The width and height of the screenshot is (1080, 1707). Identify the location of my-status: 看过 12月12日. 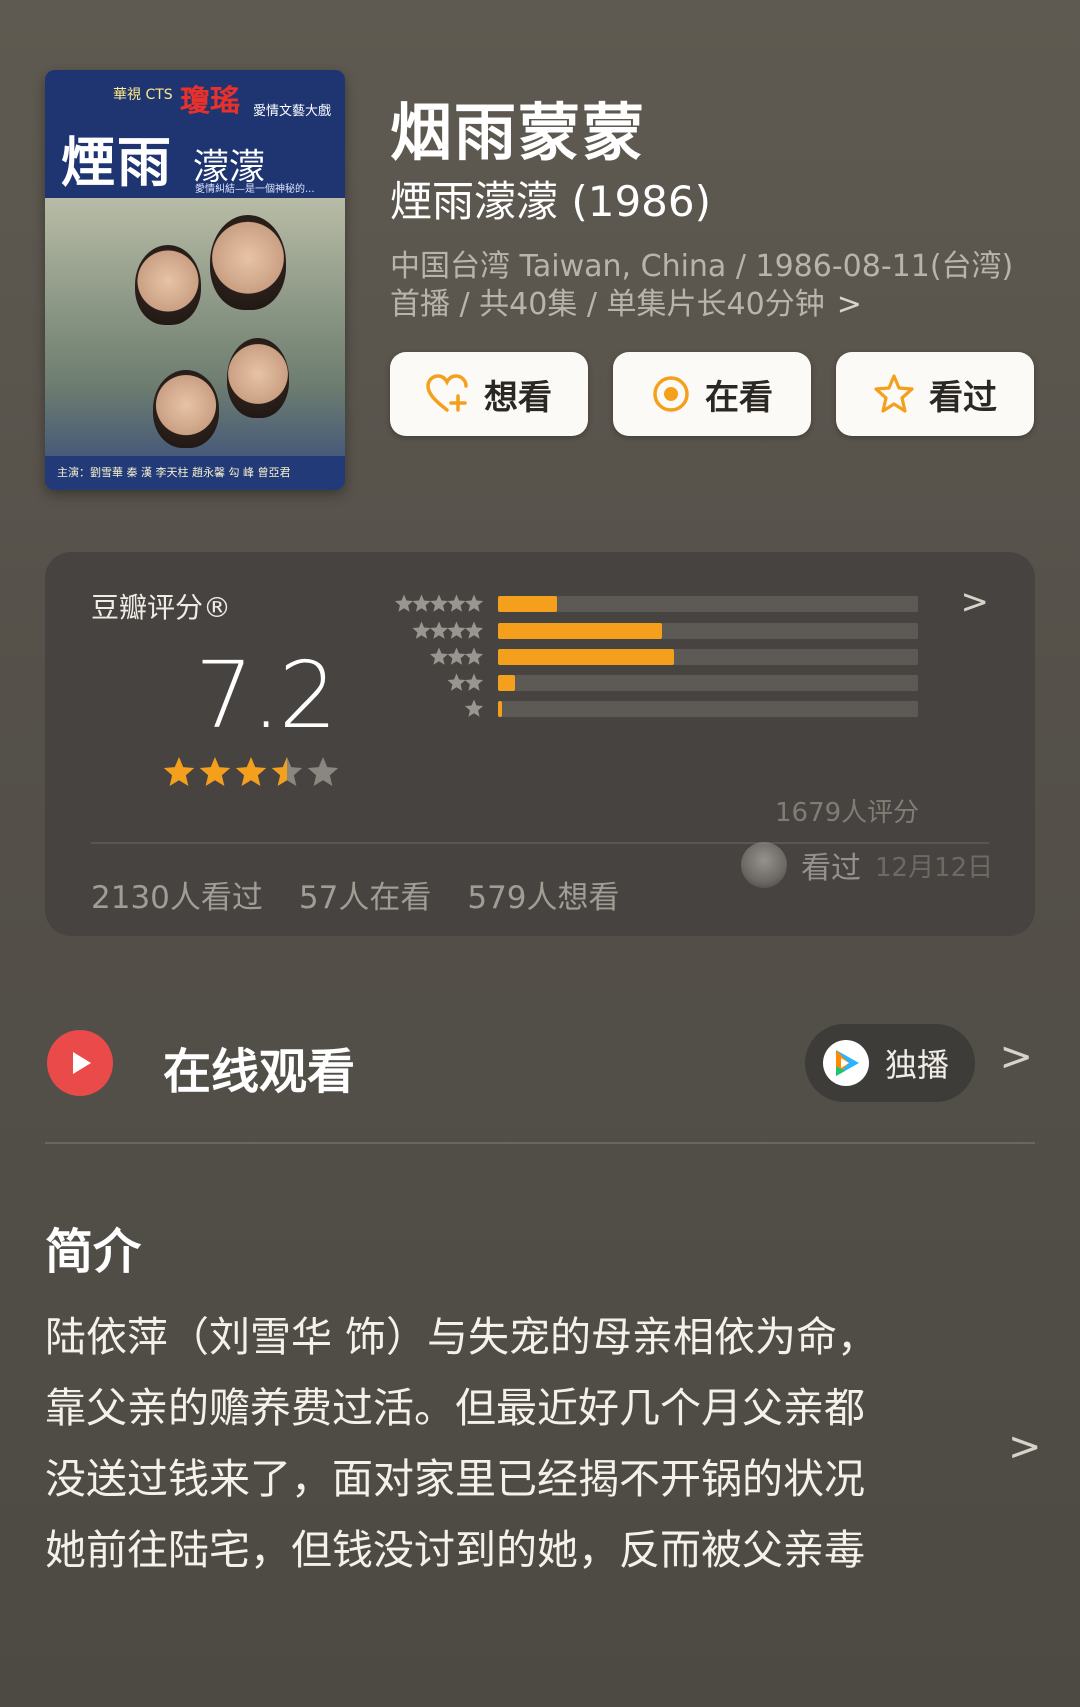
(867, 865).